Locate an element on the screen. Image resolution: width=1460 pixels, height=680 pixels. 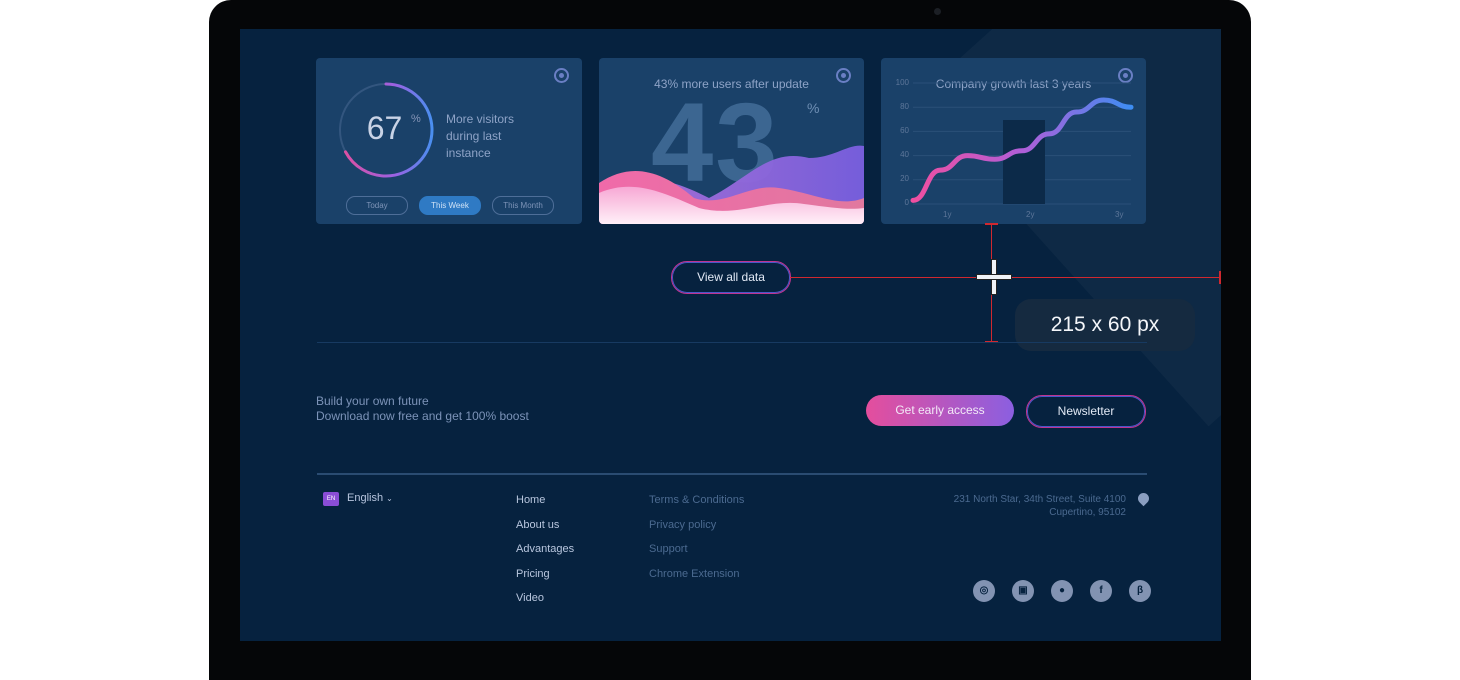
cta-line-2: Download now free and get 100% boost is located at coordinates (422, 416).